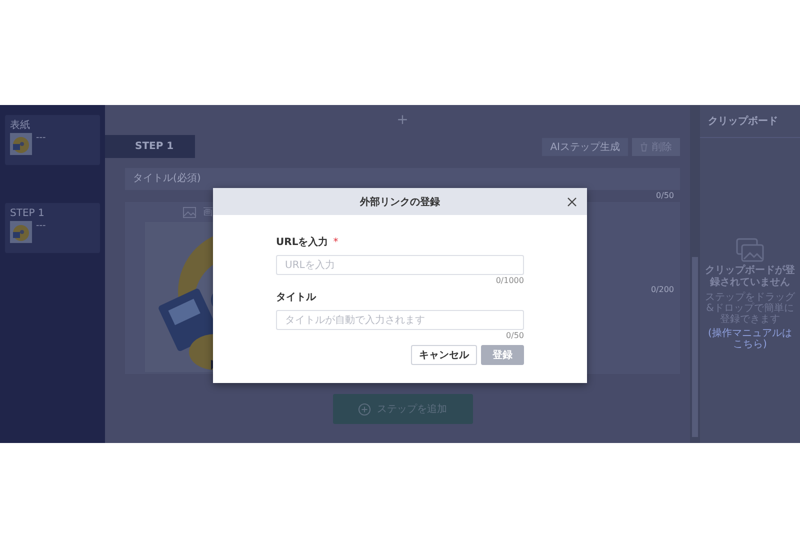  I want to click on clipboard-title: クリップボード, so click(743, 121).